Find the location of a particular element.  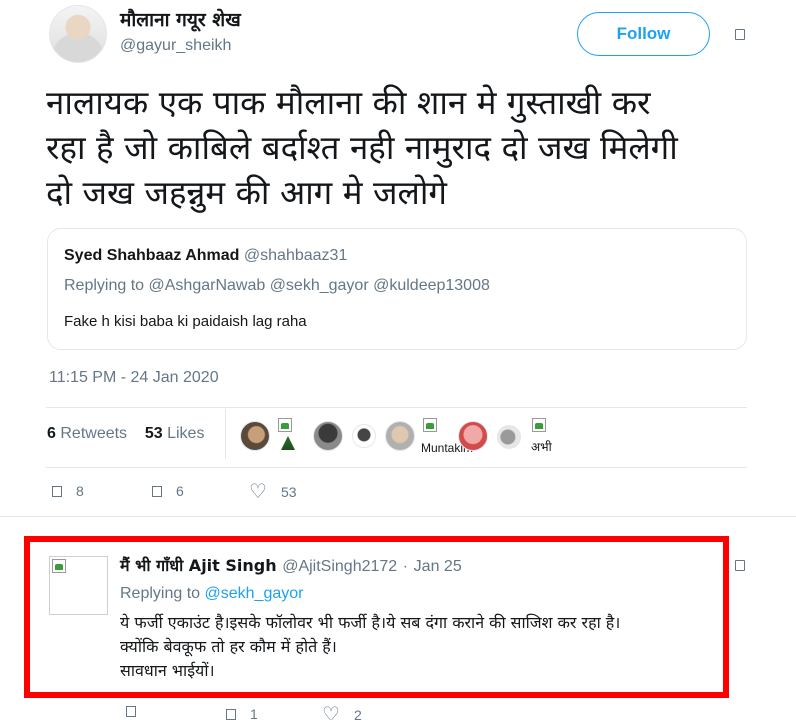

more-options-icon is located at coordinates (740, 34).